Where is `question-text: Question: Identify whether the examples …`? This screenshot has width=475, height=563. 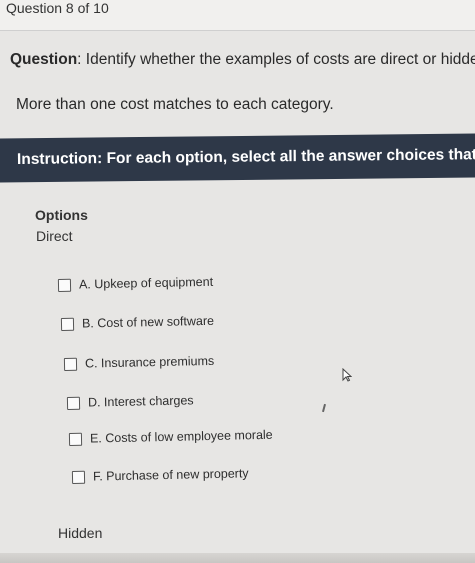
question-text: Question: Identify whether the examples … is located at coordinates (242, 60).